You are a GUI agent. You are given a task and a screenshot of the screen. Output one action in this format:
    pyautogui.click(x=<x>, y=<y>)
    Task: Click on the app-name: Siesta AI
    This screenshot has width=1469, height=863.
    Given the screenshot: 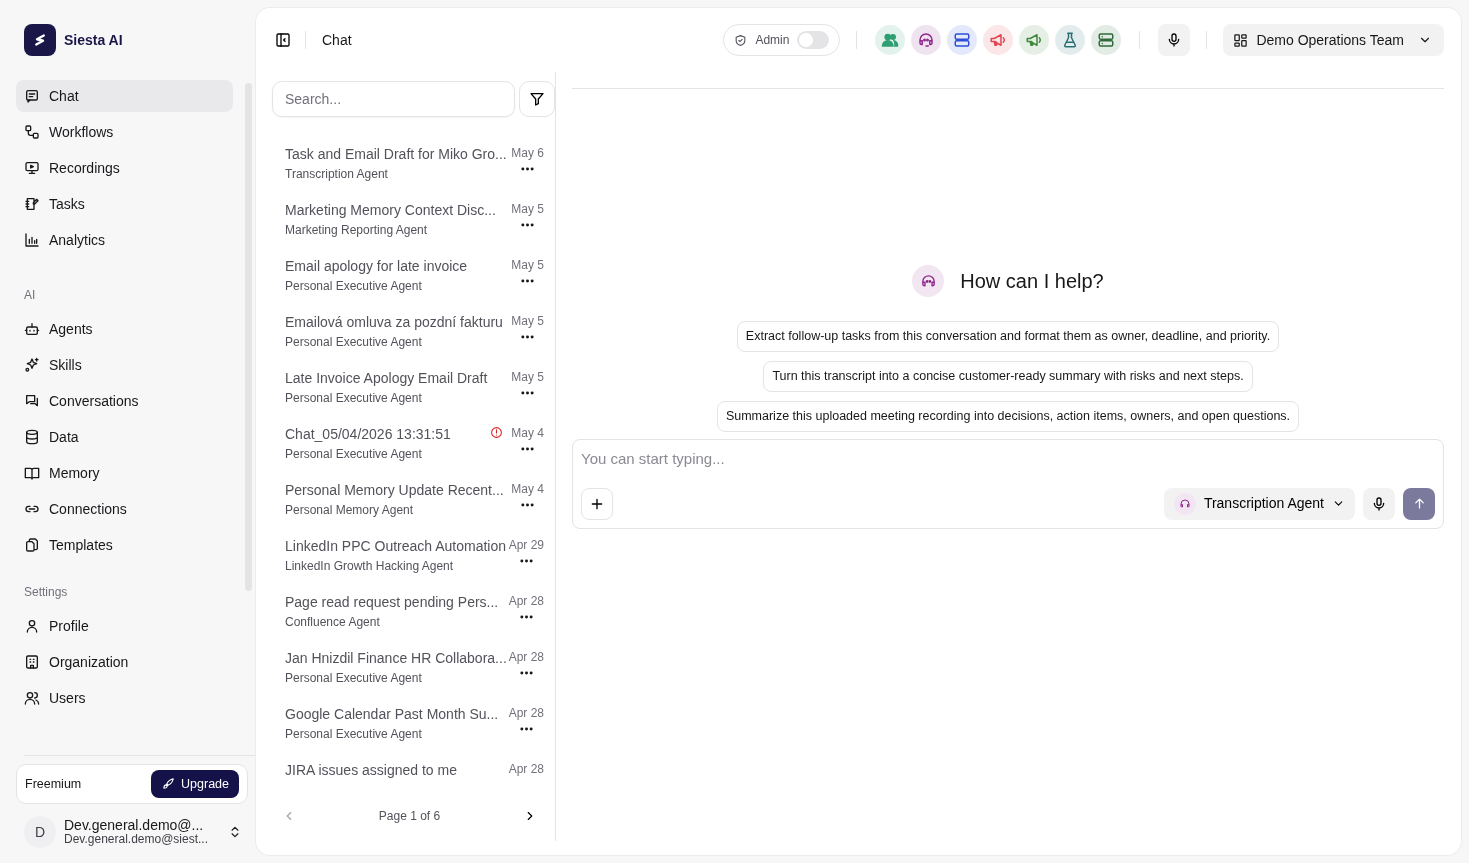 What is the action you would take?
    pyautogui.click(x=93, y=40)
    